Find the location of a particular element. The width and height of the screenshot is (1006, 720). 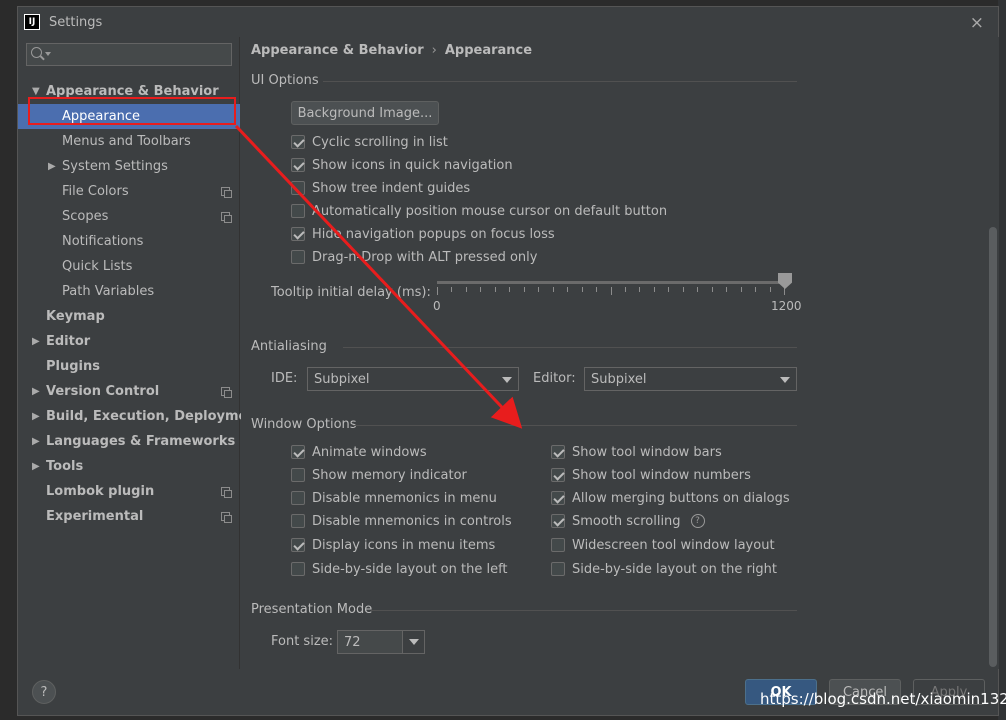

sidebar-item: ▶ Languages & Frameworks is located at coordinates (129, 441).